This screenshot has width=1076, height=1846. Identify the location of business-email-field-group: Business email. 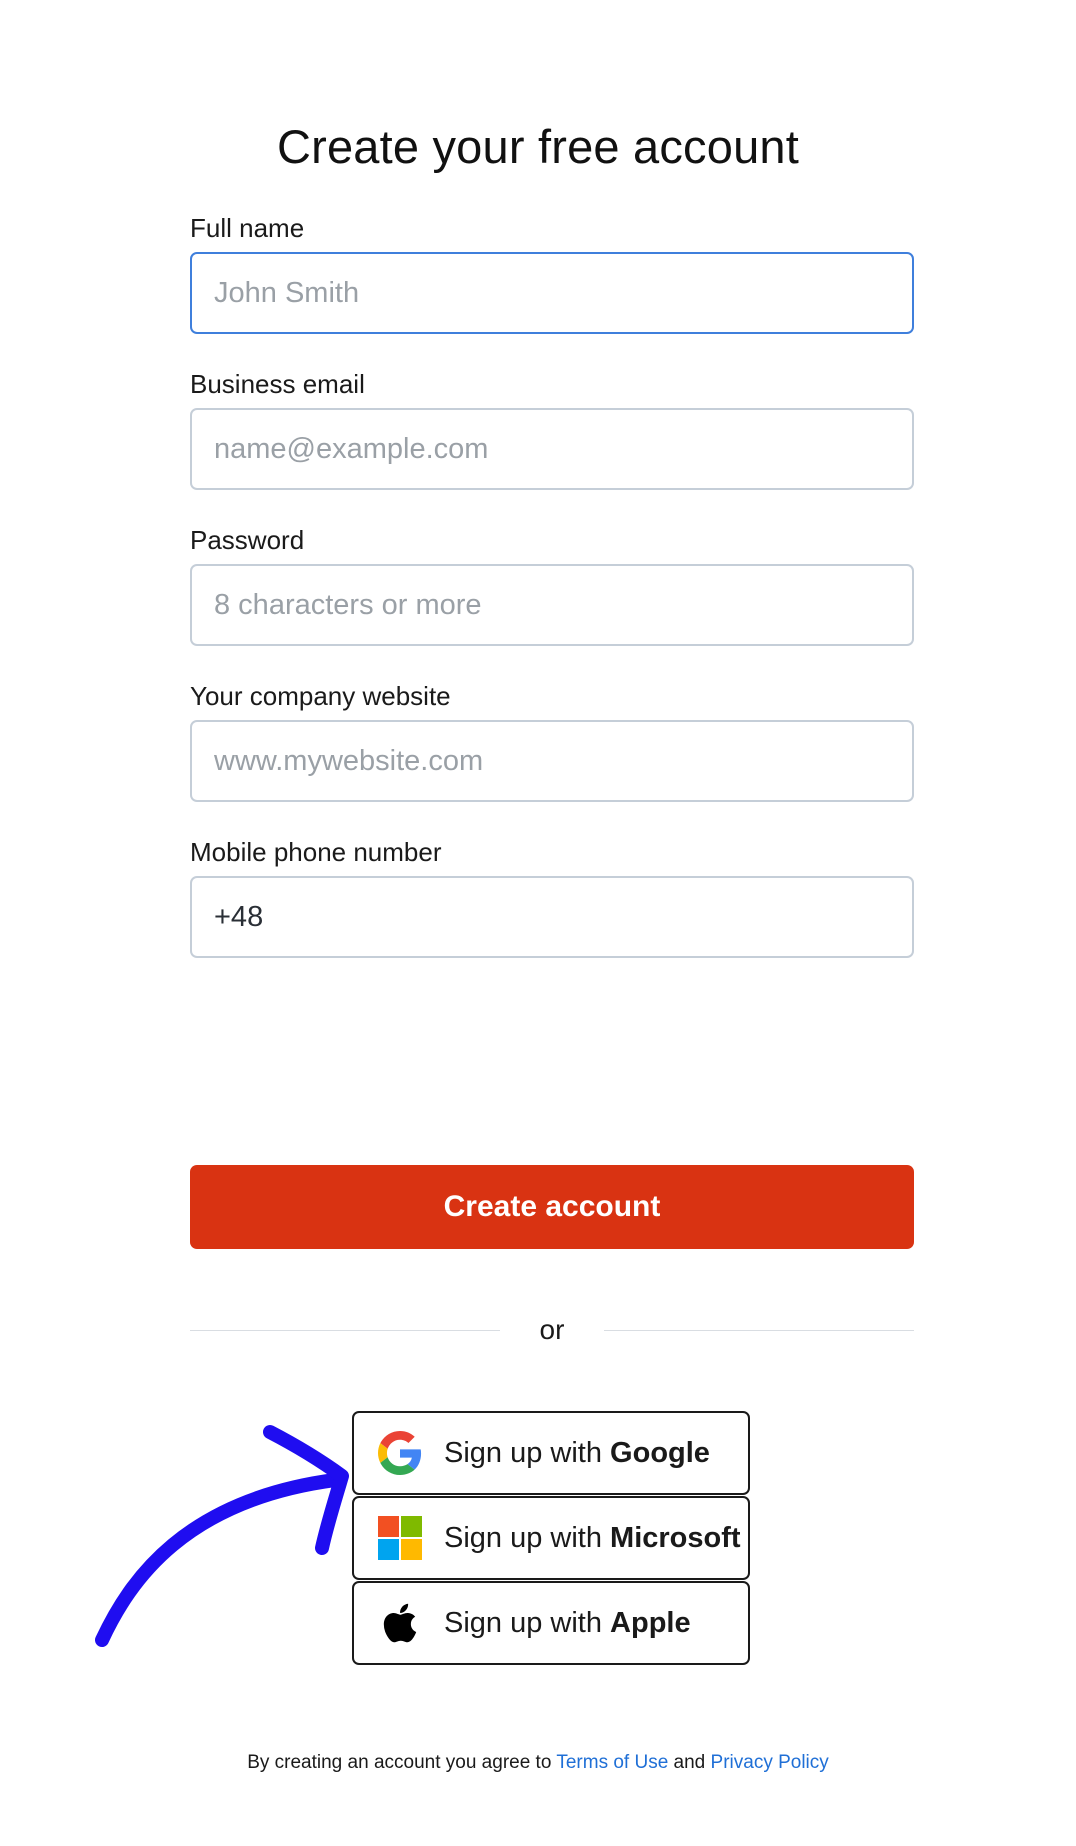
(552, 428).